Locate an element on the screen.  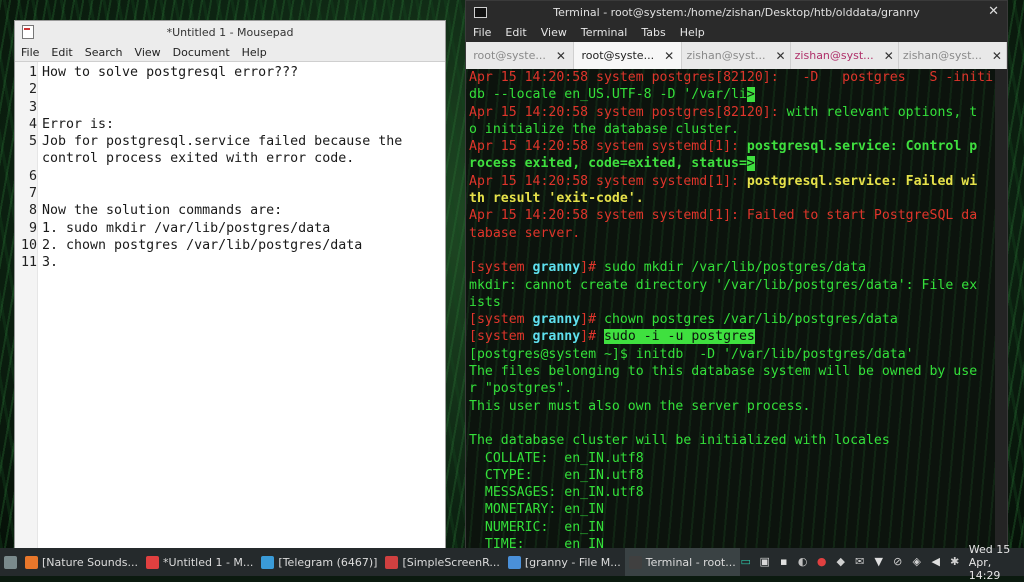
line-number: 4 is located at coordinates (32, 124).